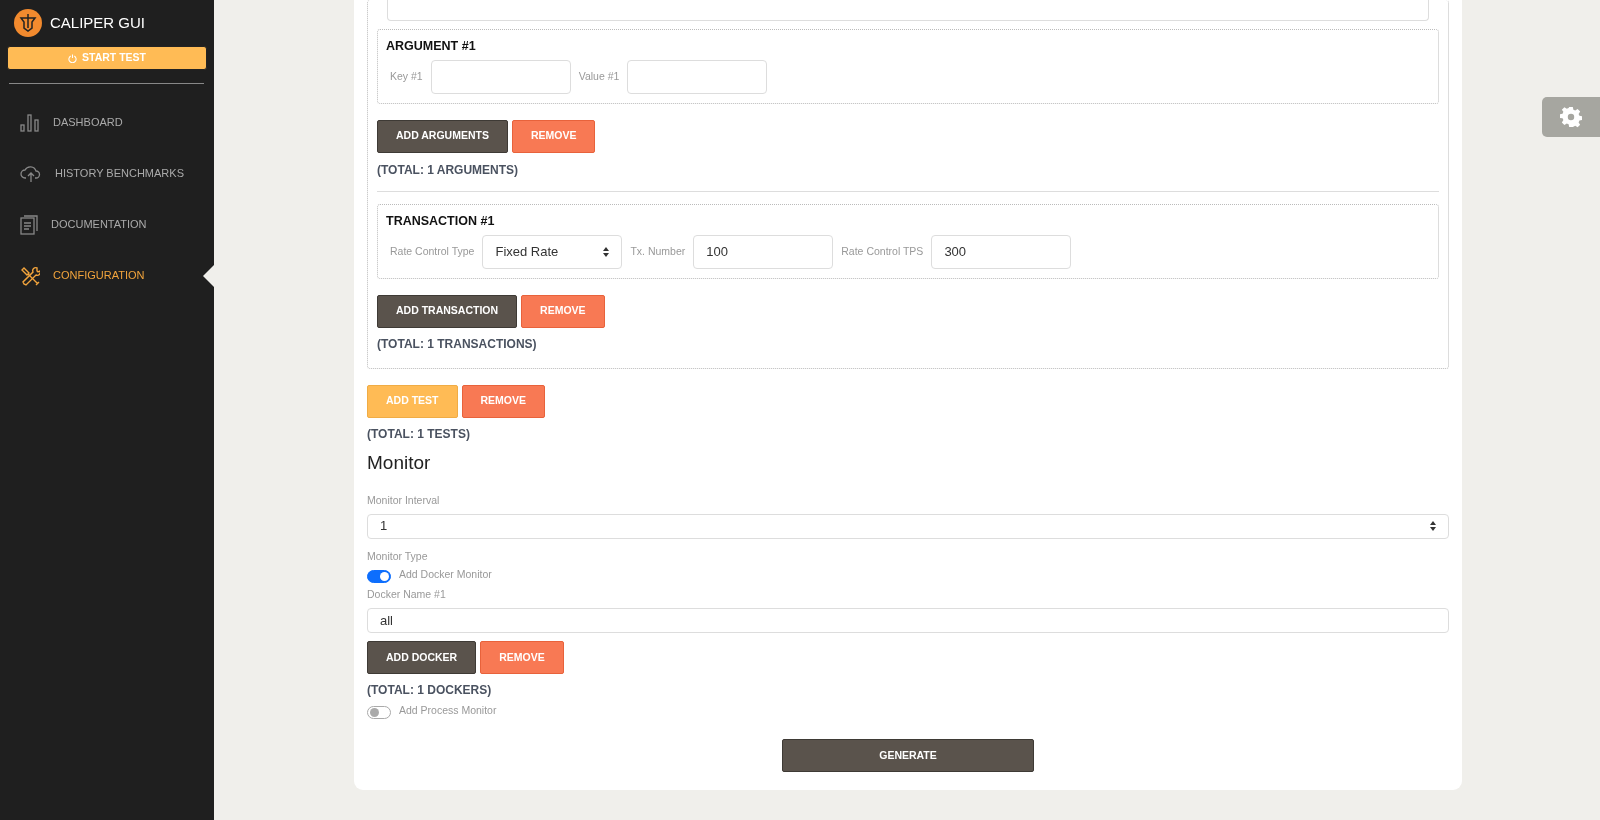 The width and height of the screenshot is (1600, 820). I want to click on field-label: Docker Name #1, so click(407, 595).